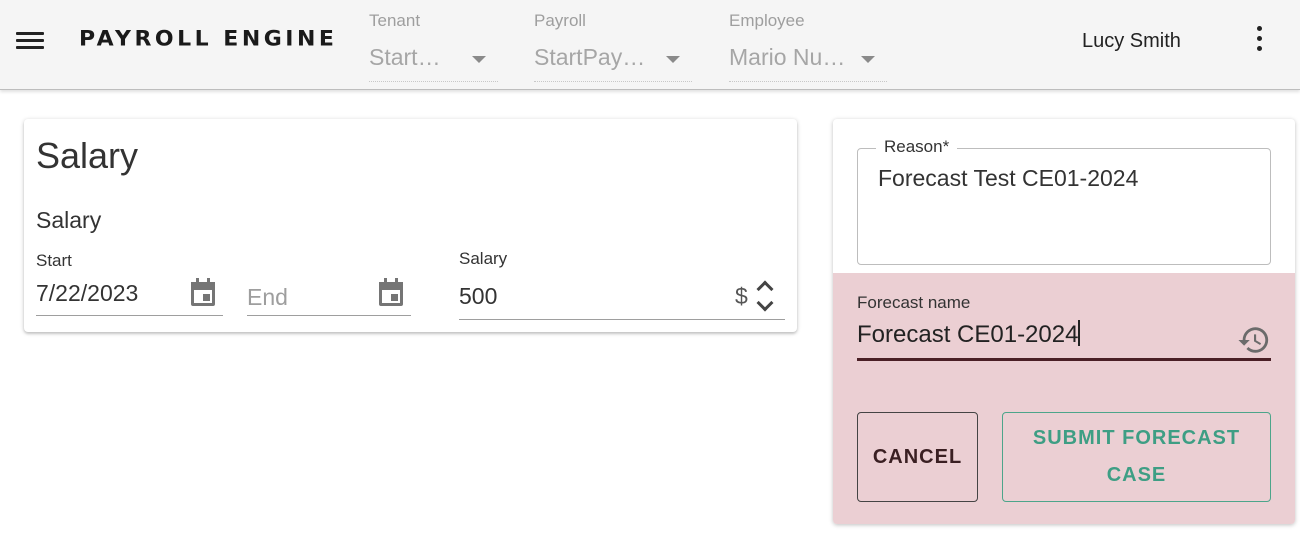  I want to click on currency-symbol: $, so click(741, 296).